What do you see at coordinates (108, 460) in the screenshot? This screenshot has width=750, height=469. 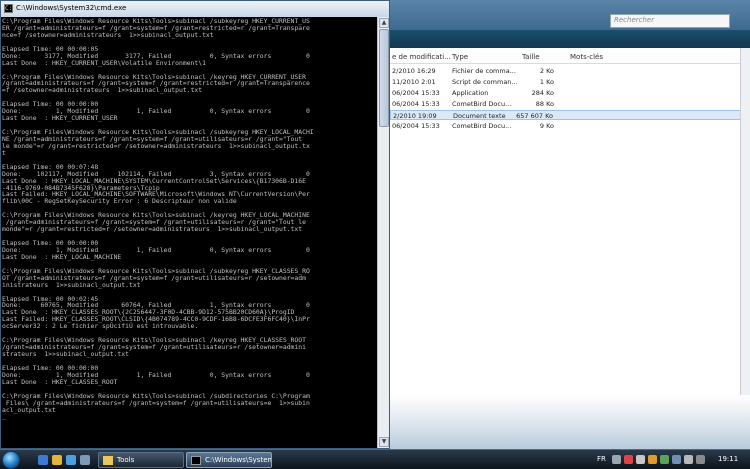 I see `folder-icon` at bounding box center [108, 460].